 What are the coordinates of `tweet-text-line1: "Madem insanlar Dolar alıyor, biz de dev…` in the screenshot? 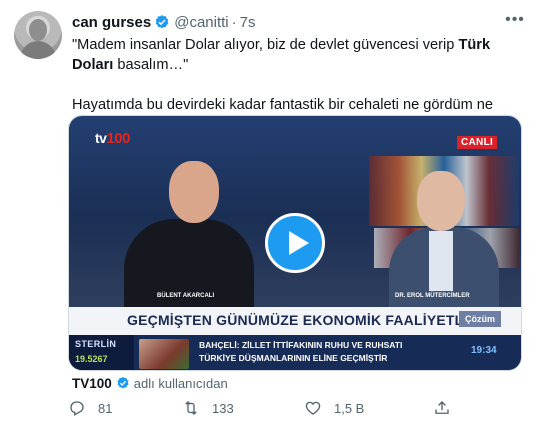 It's located at (299, 55).